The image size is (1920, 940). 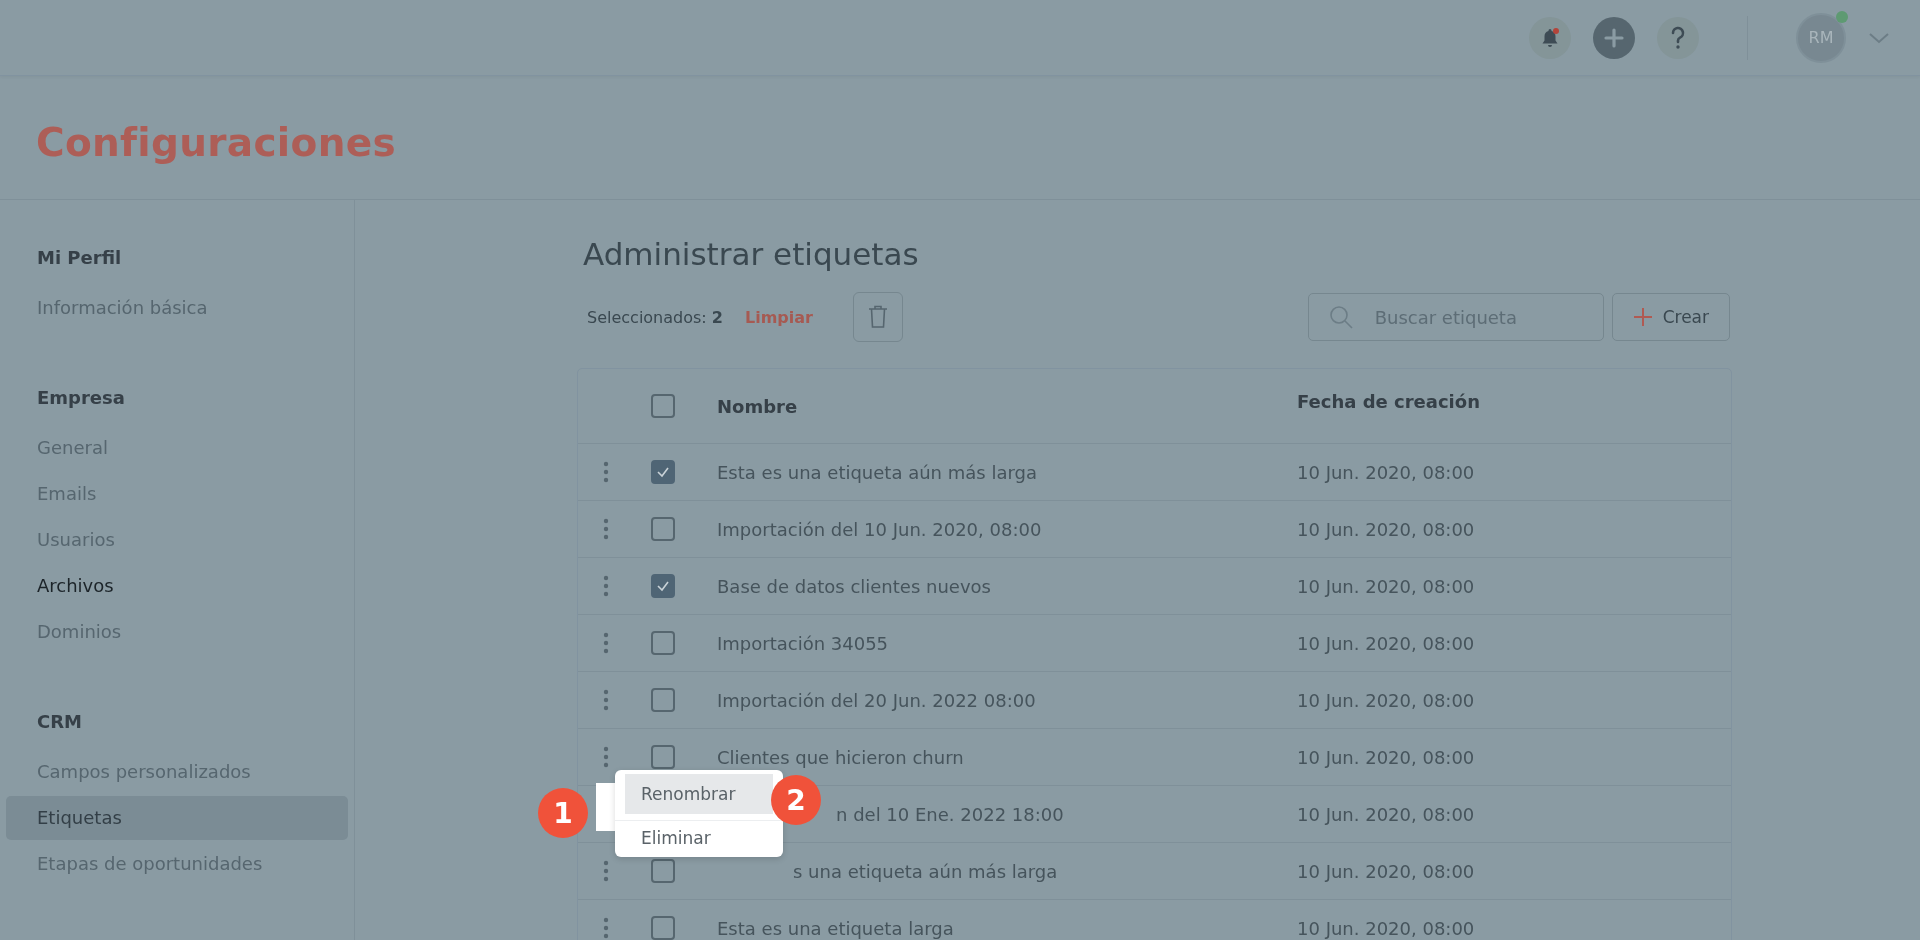 What do you see at coordinates (662, 406) in the screenshot?
I see `select-all-checkbox` at bounding box center [662, 406].